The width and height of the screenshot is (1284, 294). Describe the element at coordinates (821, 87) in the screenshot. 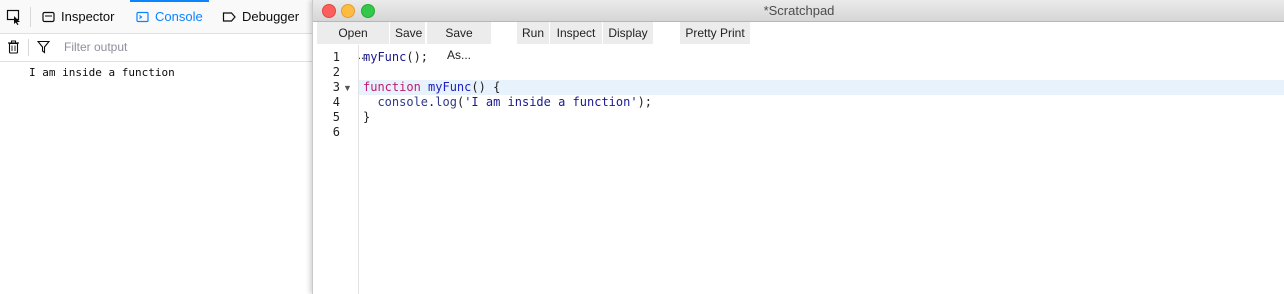

I see `code-line-active: function myFunc() {` at that location.